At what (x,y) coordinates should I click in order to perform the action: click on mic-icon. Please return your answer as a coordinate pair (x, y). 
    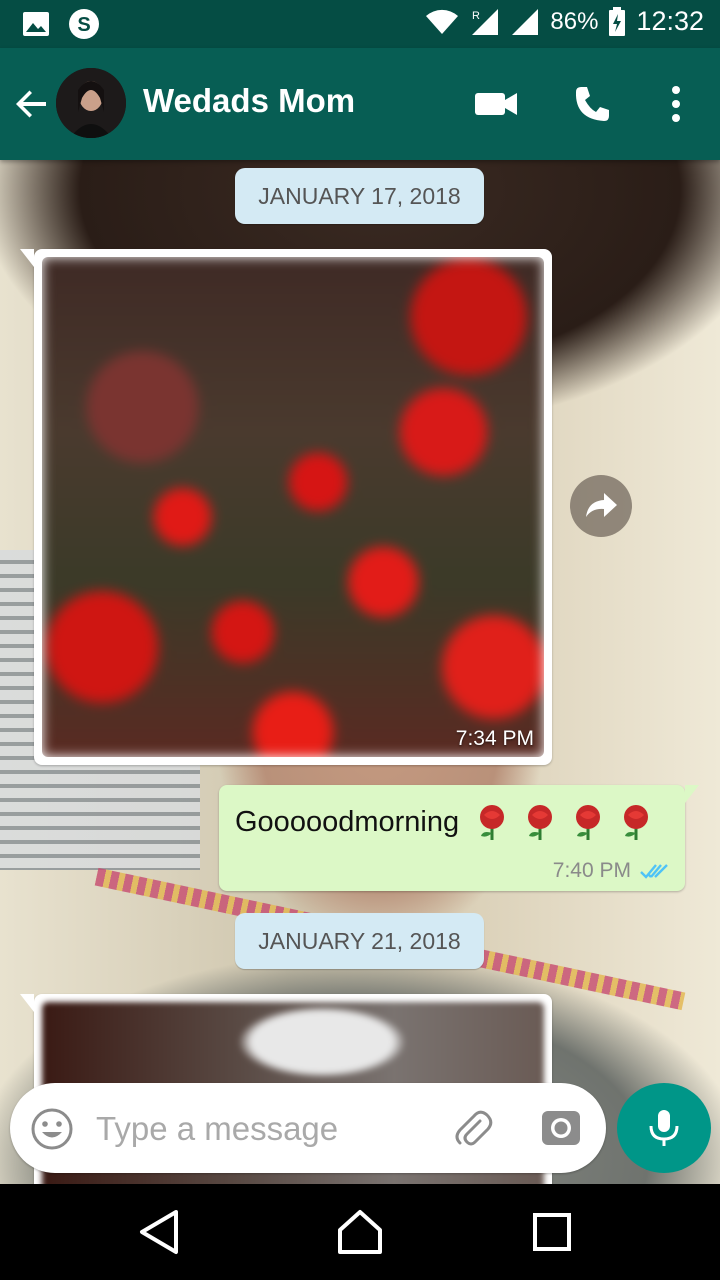
    Looking at the image, I should click on (664, 1128).